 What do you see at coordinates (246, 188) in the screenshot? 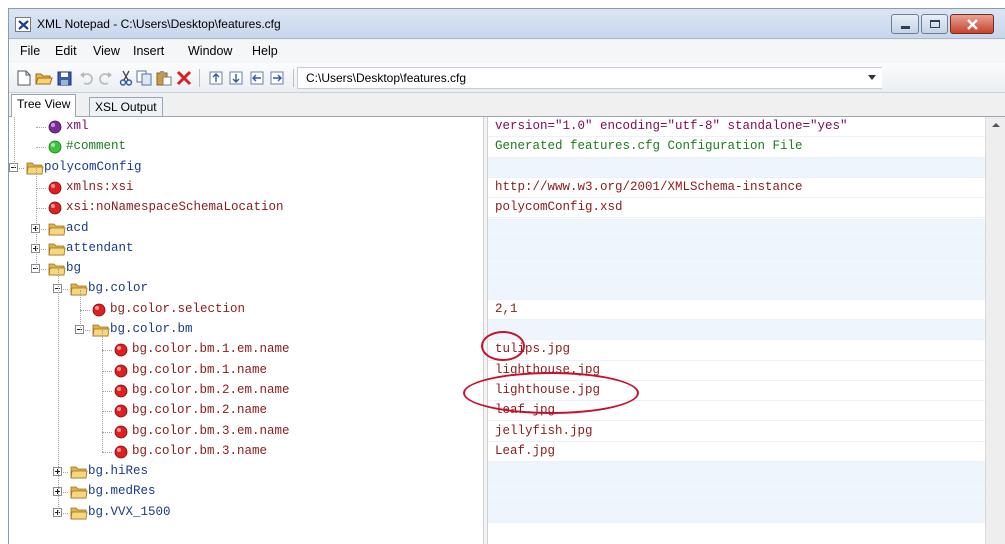
I see `tree-row: xmlns:xsi` at bounding box center [246, 188].